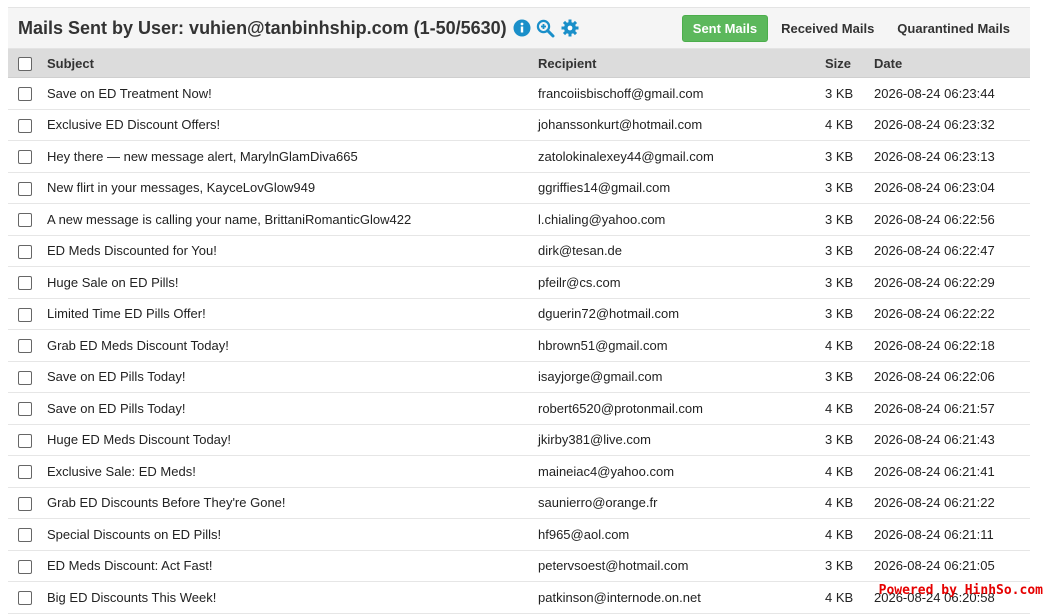 The width and height of the screenshot is (1045, 614). I want to click on tab-quarantined-mails: Quarantined Mails, so click(953, 28).